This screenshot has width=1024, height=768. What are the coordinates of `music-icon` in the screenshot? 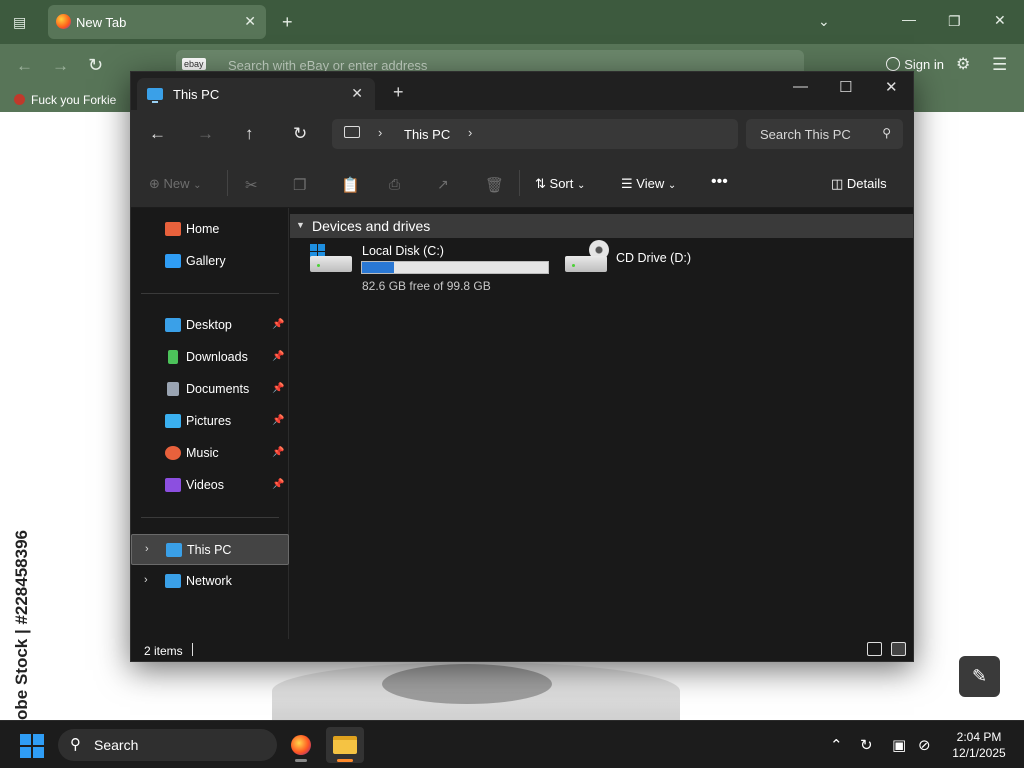 It's located at (173, 453).